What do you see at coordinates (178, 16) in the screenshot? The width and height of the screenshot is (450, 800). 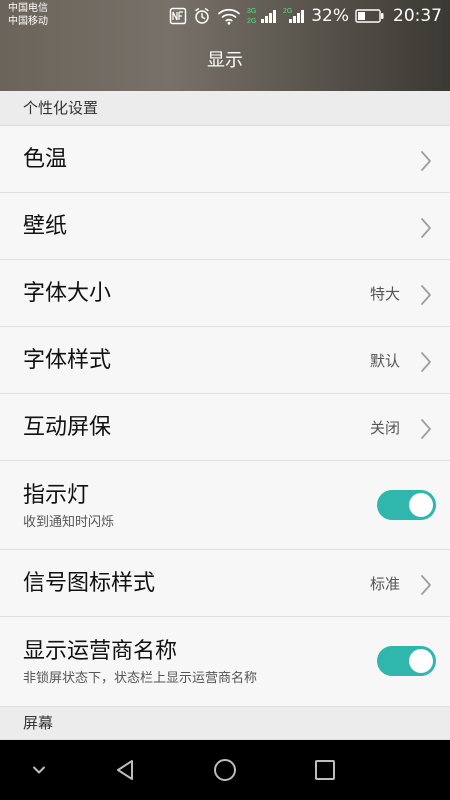 I see `nfc-icon` at bounding box center [178, 16].